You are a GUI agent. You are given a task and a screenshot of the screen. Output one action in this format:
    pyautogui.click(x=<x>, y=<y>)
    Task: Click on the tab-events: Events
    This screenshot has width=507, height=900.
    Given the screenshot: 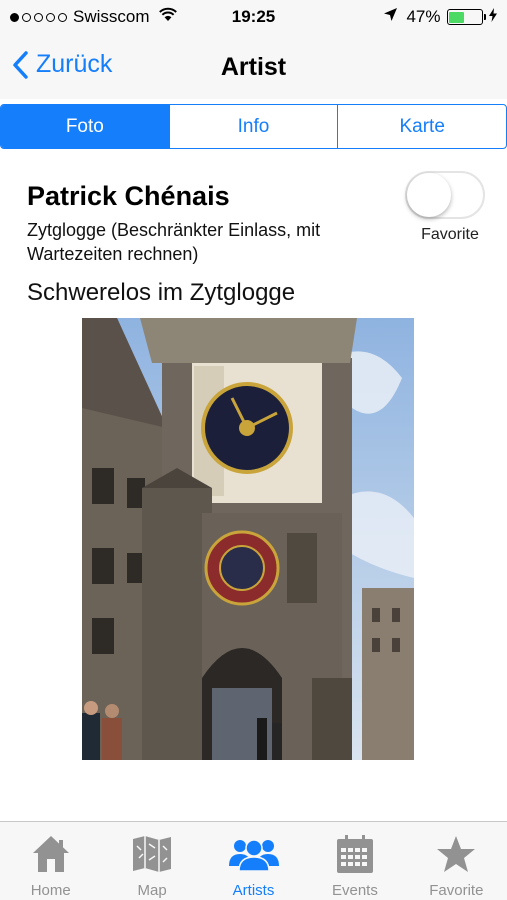 What is the action you would take?
    pyautogui.click(x=354, y=861)
    